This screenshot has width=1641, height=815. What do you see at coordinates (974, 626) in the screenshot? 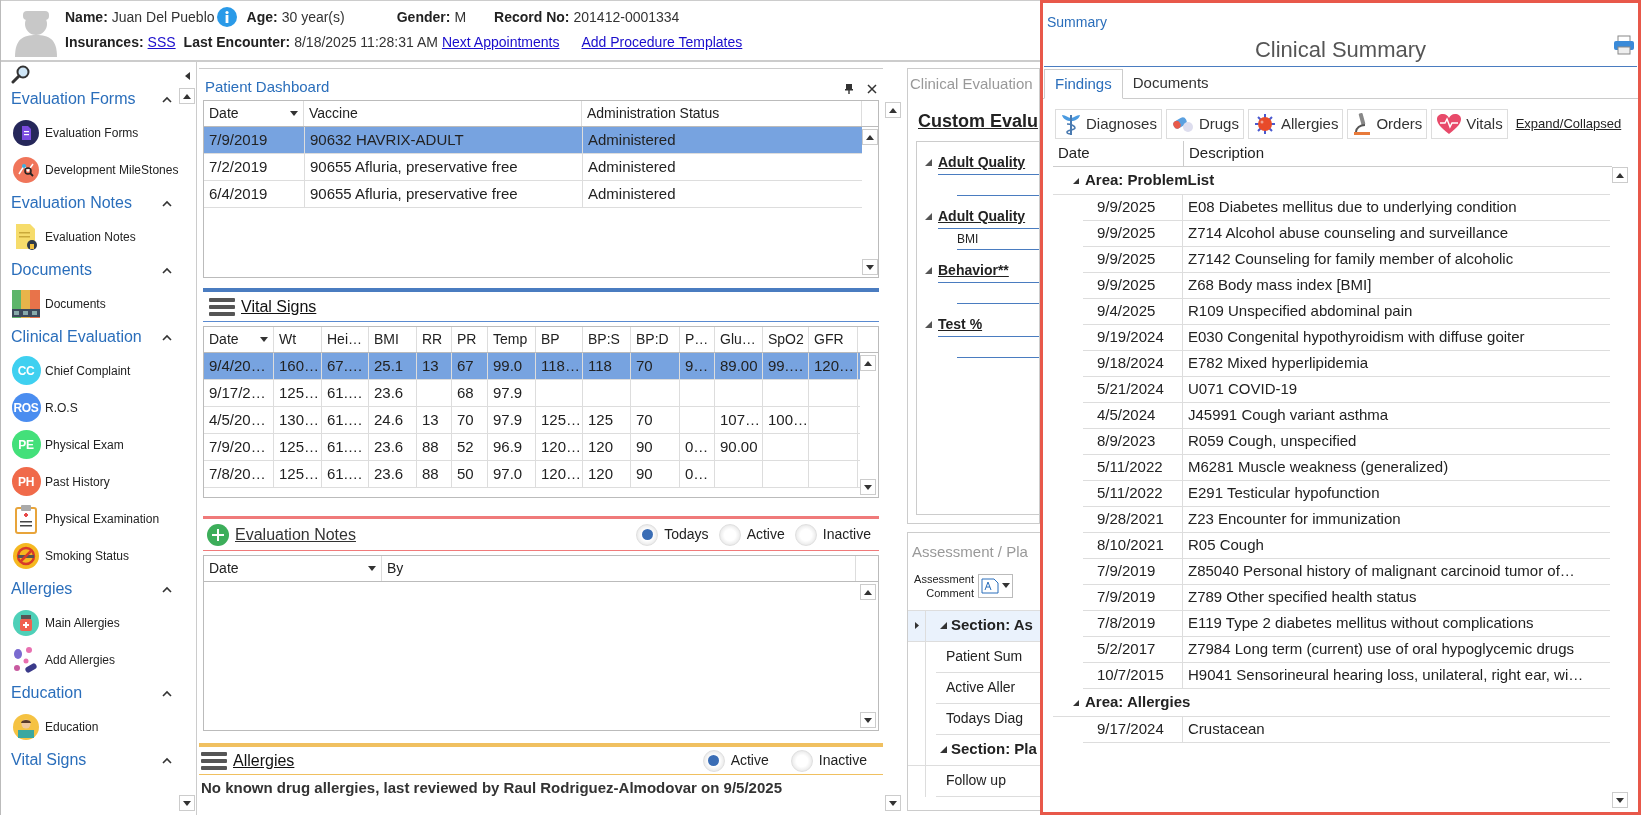
I see `tree-row: Section: As` at bounding box center [974, 626].